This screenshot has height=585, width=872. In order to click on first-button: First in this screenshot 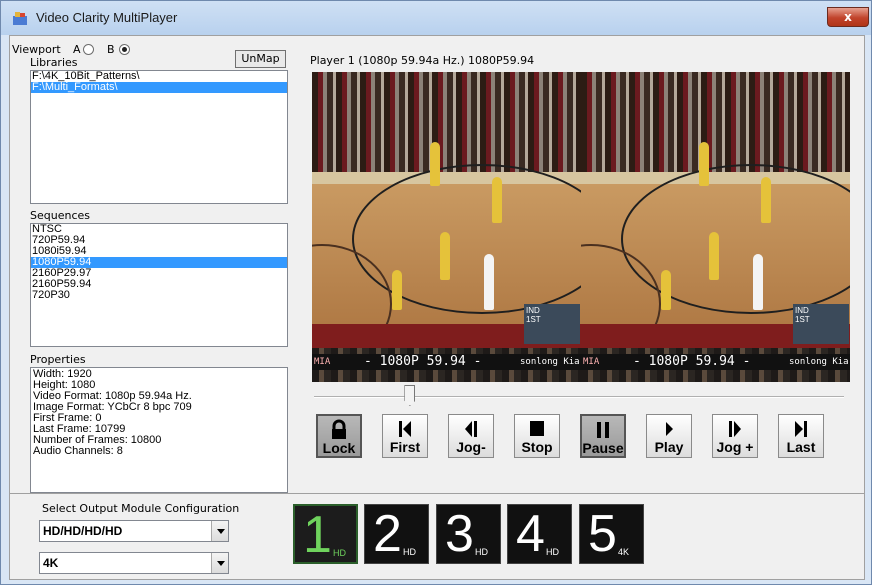, I will do `click(405, 436)`.